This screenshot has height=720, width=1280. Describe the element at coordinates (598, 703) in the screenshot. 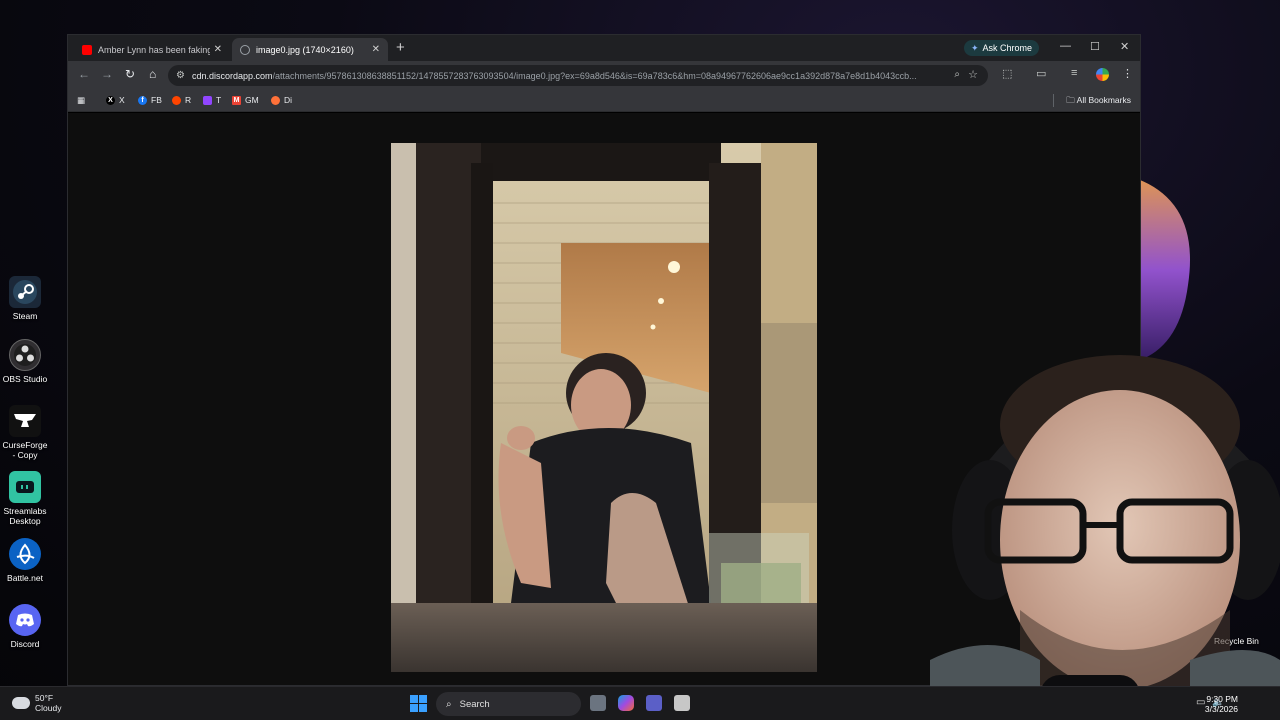

I see `task-view-icon` at that location.